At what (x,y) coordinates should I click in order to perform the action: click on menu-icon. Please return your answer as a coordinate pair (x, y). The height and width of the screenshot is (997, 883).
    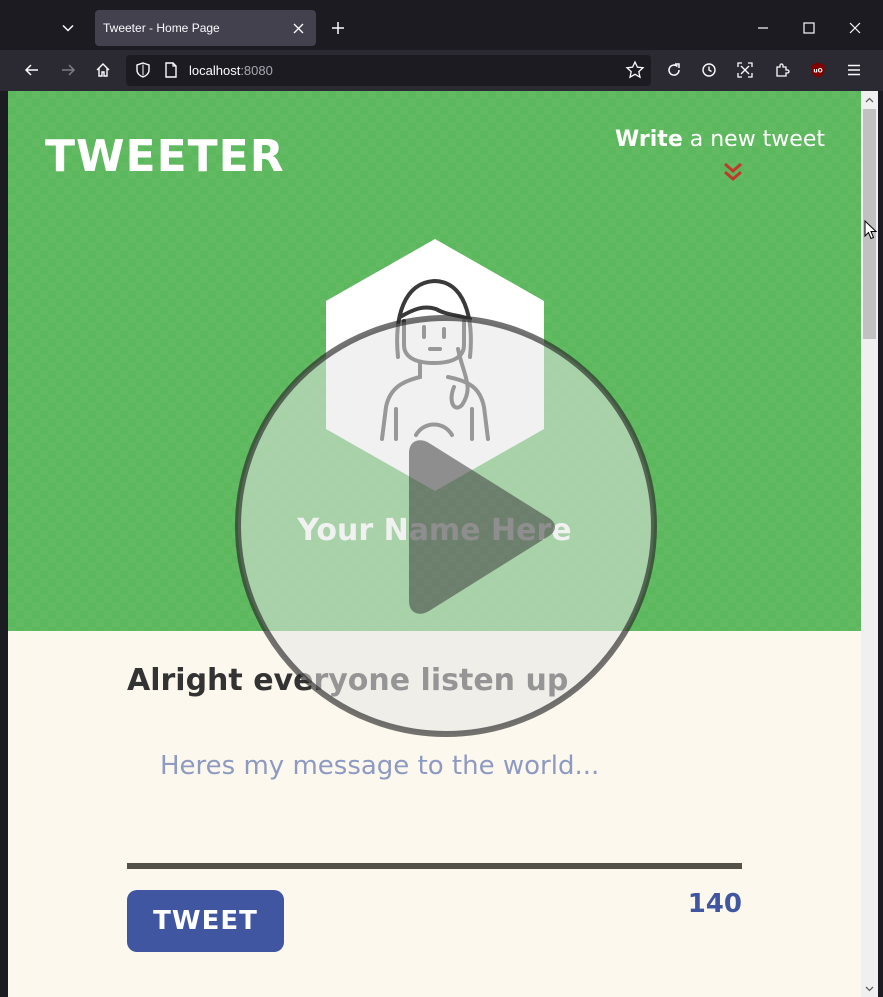
    Looking at the image, I should click on (854, 70).